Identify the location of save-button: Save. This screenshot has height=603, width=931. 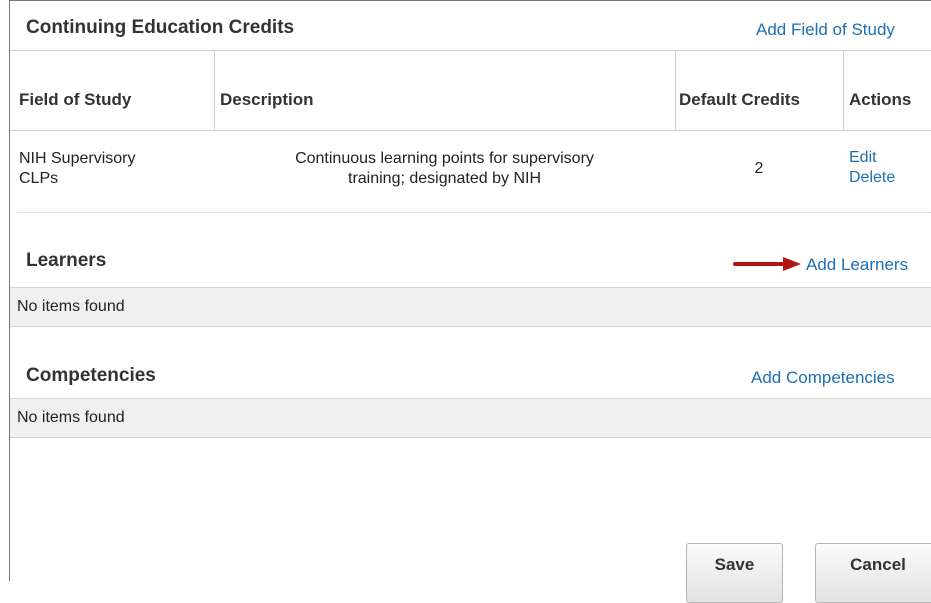
(734, 573).